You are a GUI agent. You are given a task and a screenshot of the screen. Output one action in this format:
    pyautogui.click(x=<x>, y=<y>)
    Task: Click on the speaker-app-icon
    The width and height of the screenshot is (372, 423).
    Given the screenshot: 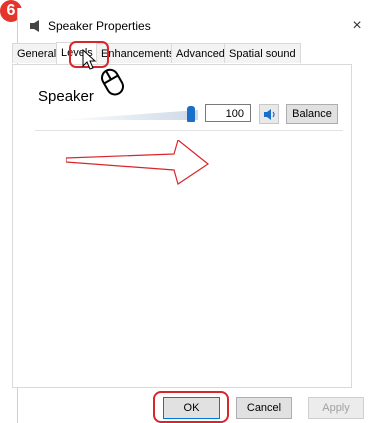 What is the action you would take?
    pyautogui.click(x=34, y=26)
    